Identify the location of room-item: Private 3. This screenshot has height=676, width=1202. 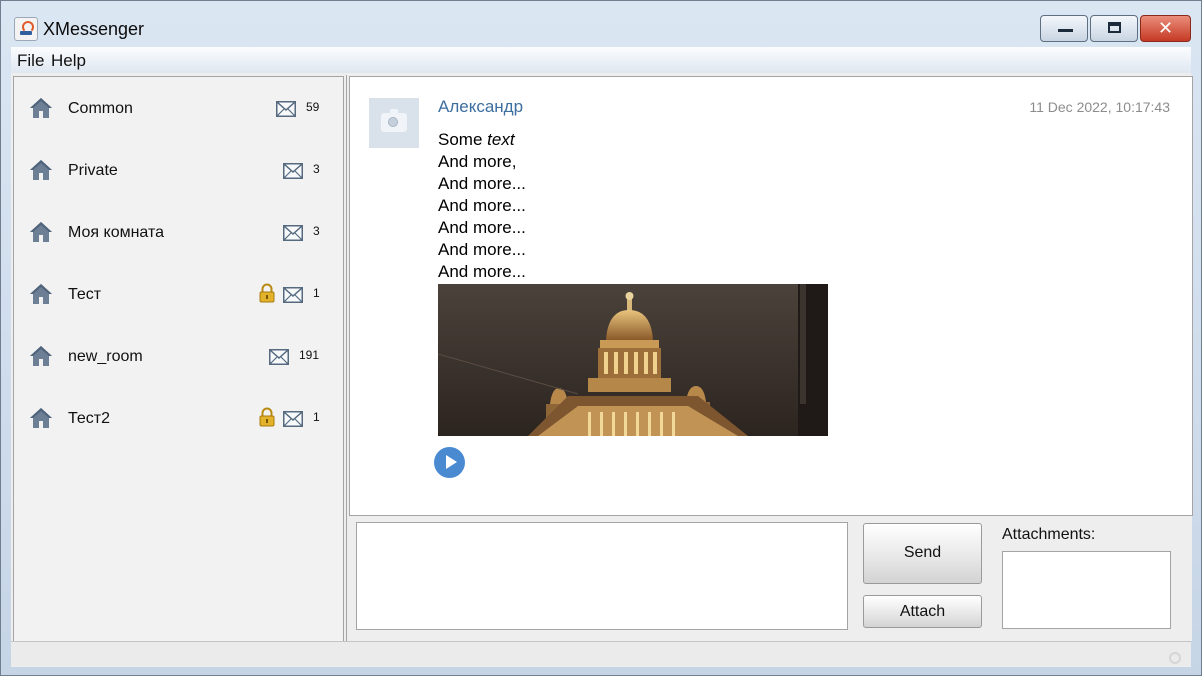
(178, 170).